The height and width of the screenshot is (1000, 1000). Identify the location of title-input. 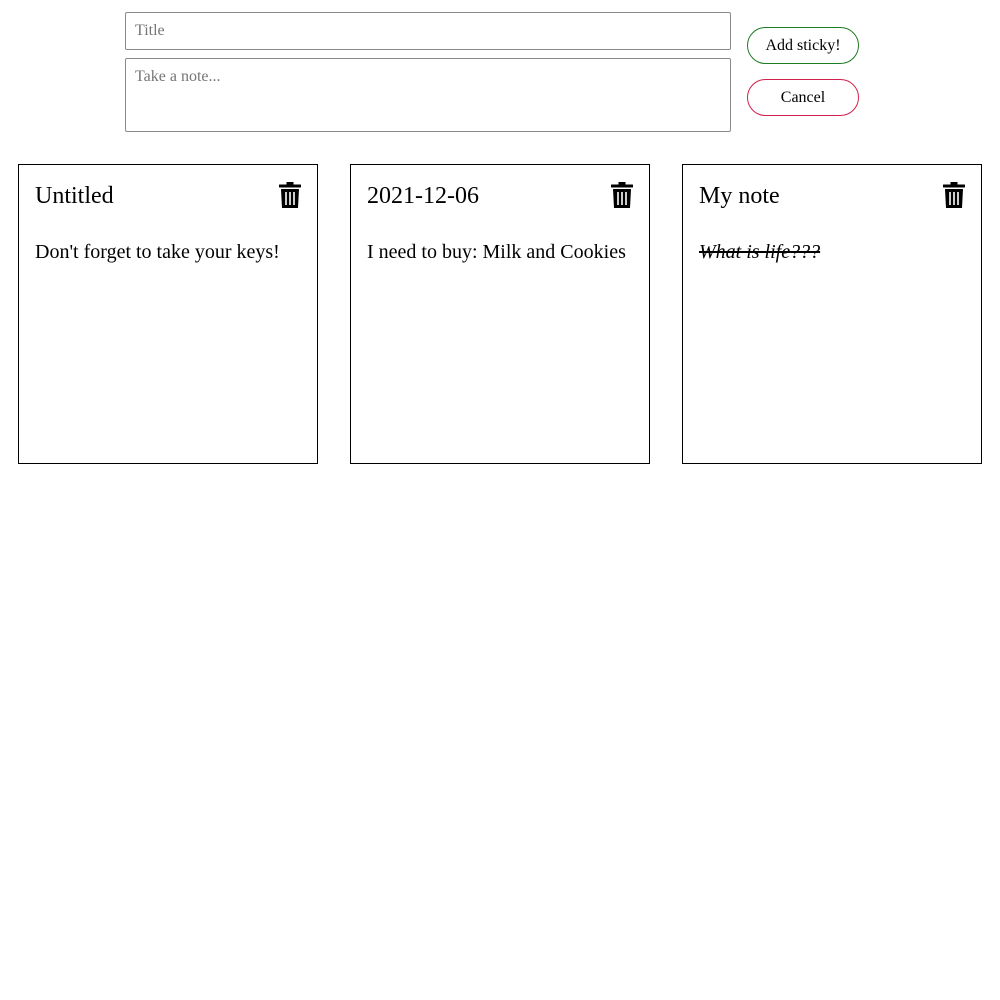
(428, 31).